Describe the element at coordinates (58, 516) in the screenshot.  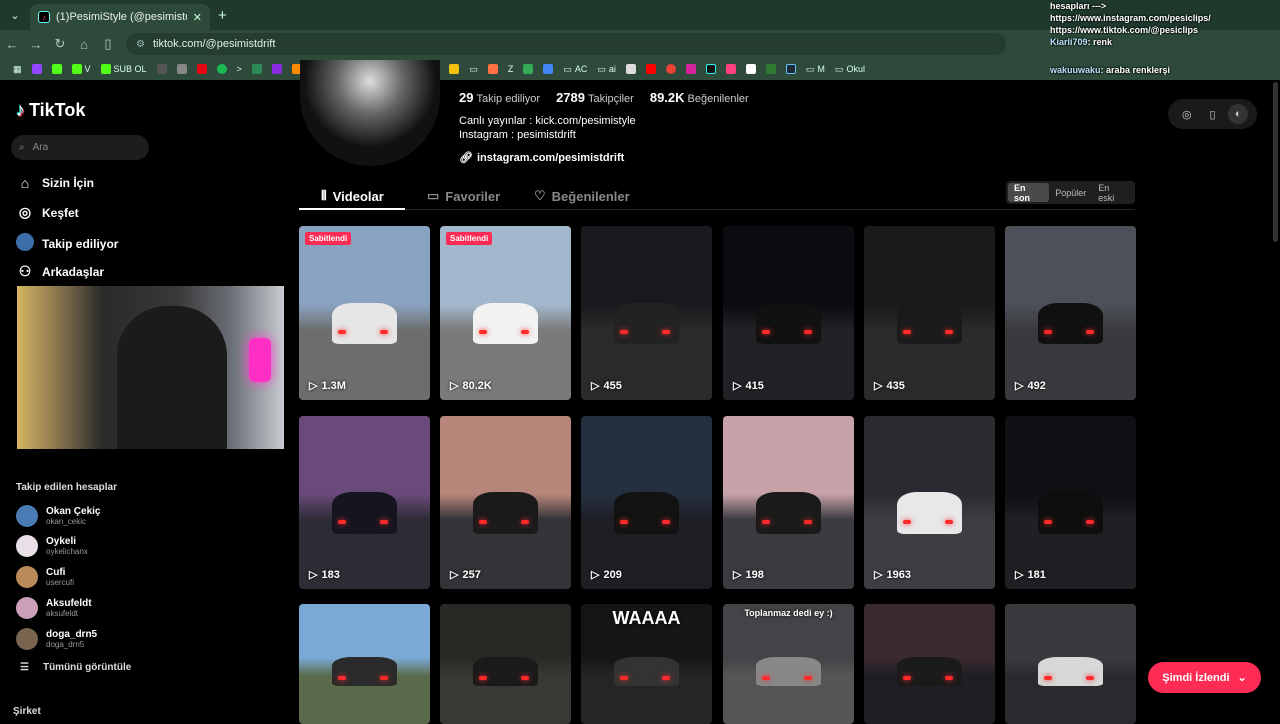
I see `followed-account: Okan Çekiç okan_cekic` at that location.